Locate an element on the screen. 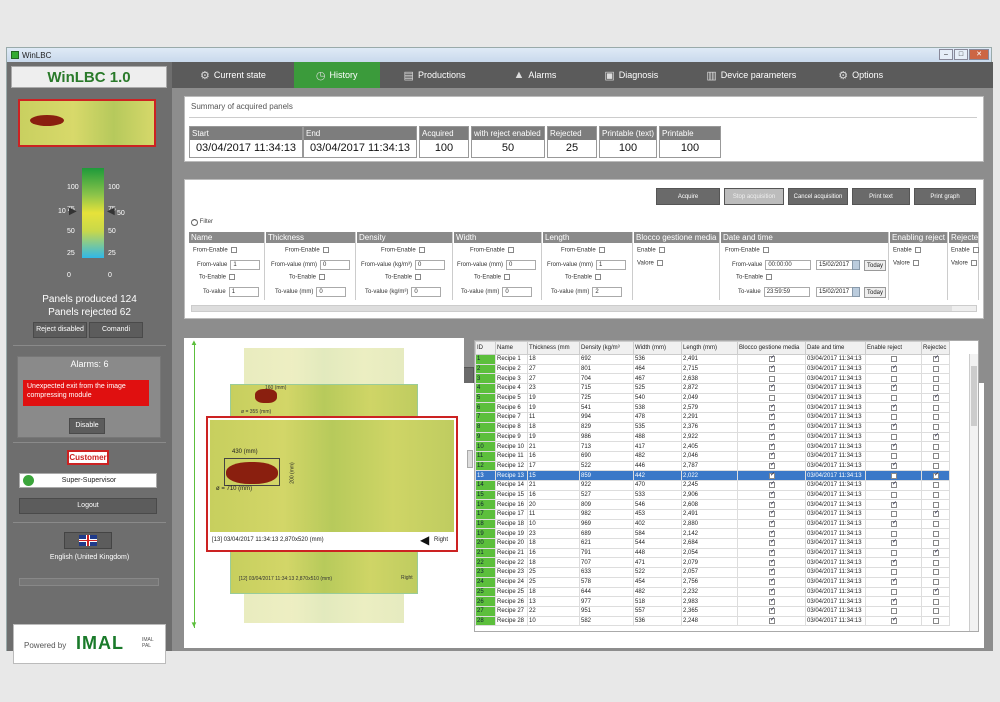 The image size is (1000, 702). tab-current-state: ⚙ Current state is located at coordinates (233, 75).